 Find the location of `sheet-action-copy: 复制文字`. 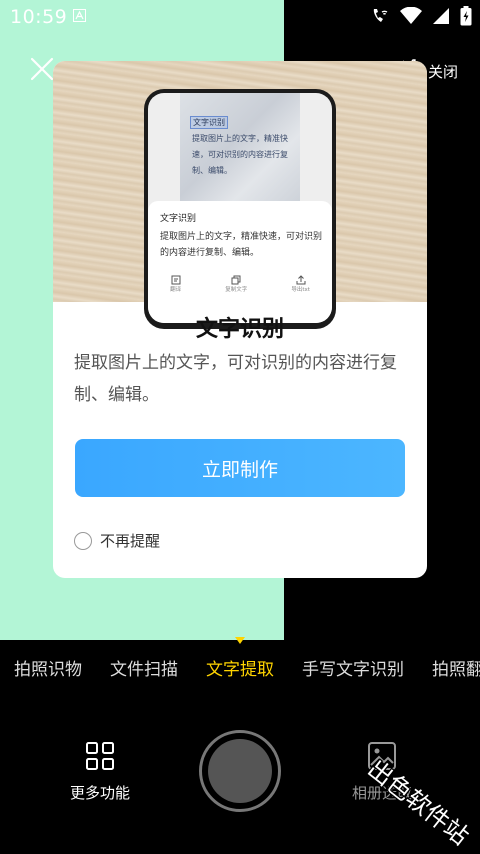

sheet-action-copy: 复制文字 is located at coordinates (236, 284).